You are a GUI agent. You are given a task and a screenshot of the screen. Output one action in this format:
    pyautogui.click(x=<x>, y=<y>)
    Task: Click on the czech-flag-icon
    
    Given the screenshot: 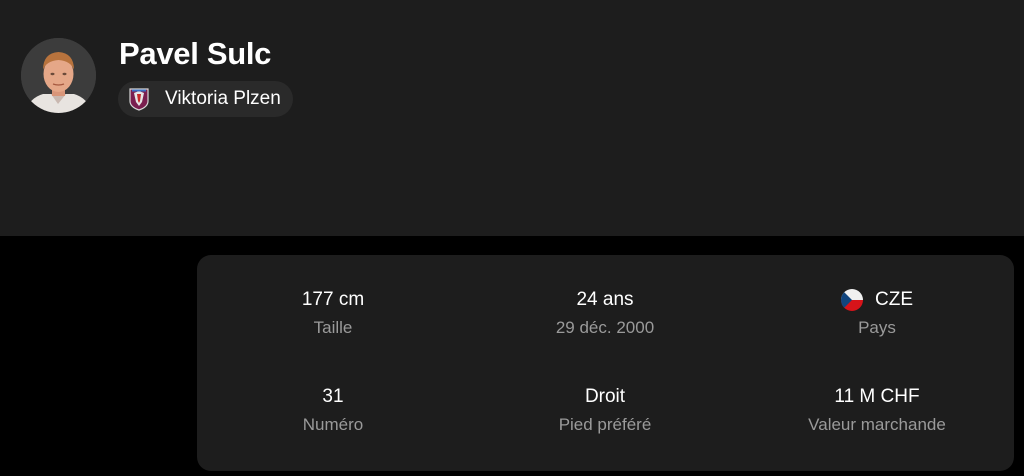 What is the action you would take?
    pyautogui.click(x=852, y=300)
    